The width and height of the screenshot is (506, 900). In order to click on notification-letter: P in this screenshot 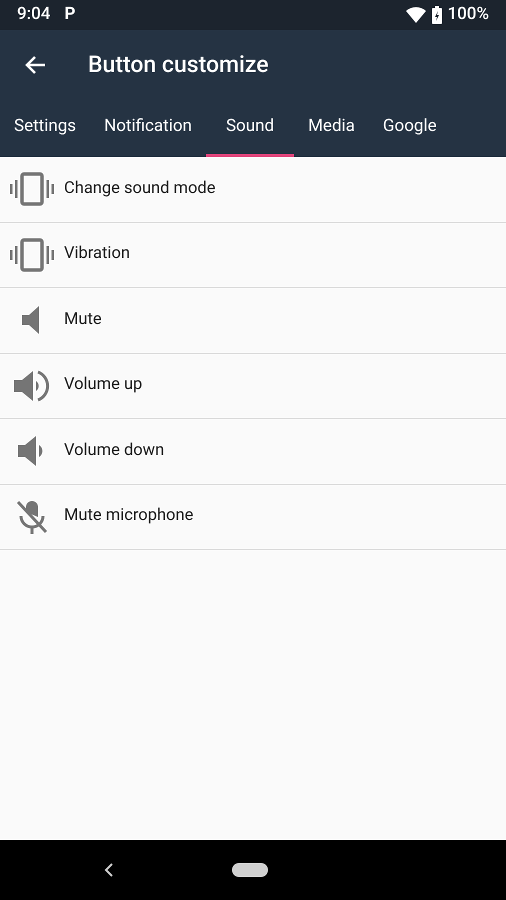, I will do `click(70, 14)`.